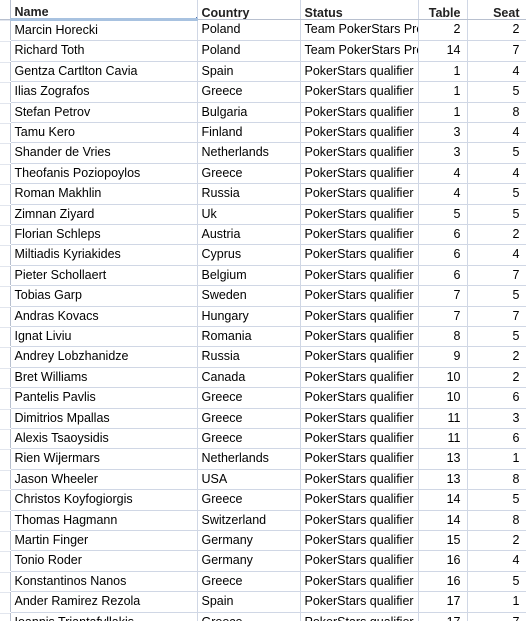 This screenshot has height=621, width=526. What do you see at coordinates (104, 480) in the screenshot?
I see `cell-name: Jason Wheeler` at bounding box center [104, 480].